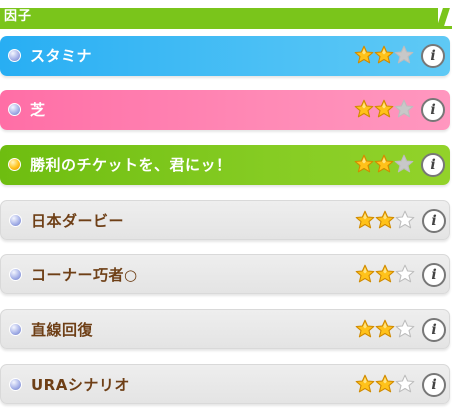  Describe the element at coordinates (78, 221) in the screenshot. I see `factor-label: 日本ダービー` at that location.